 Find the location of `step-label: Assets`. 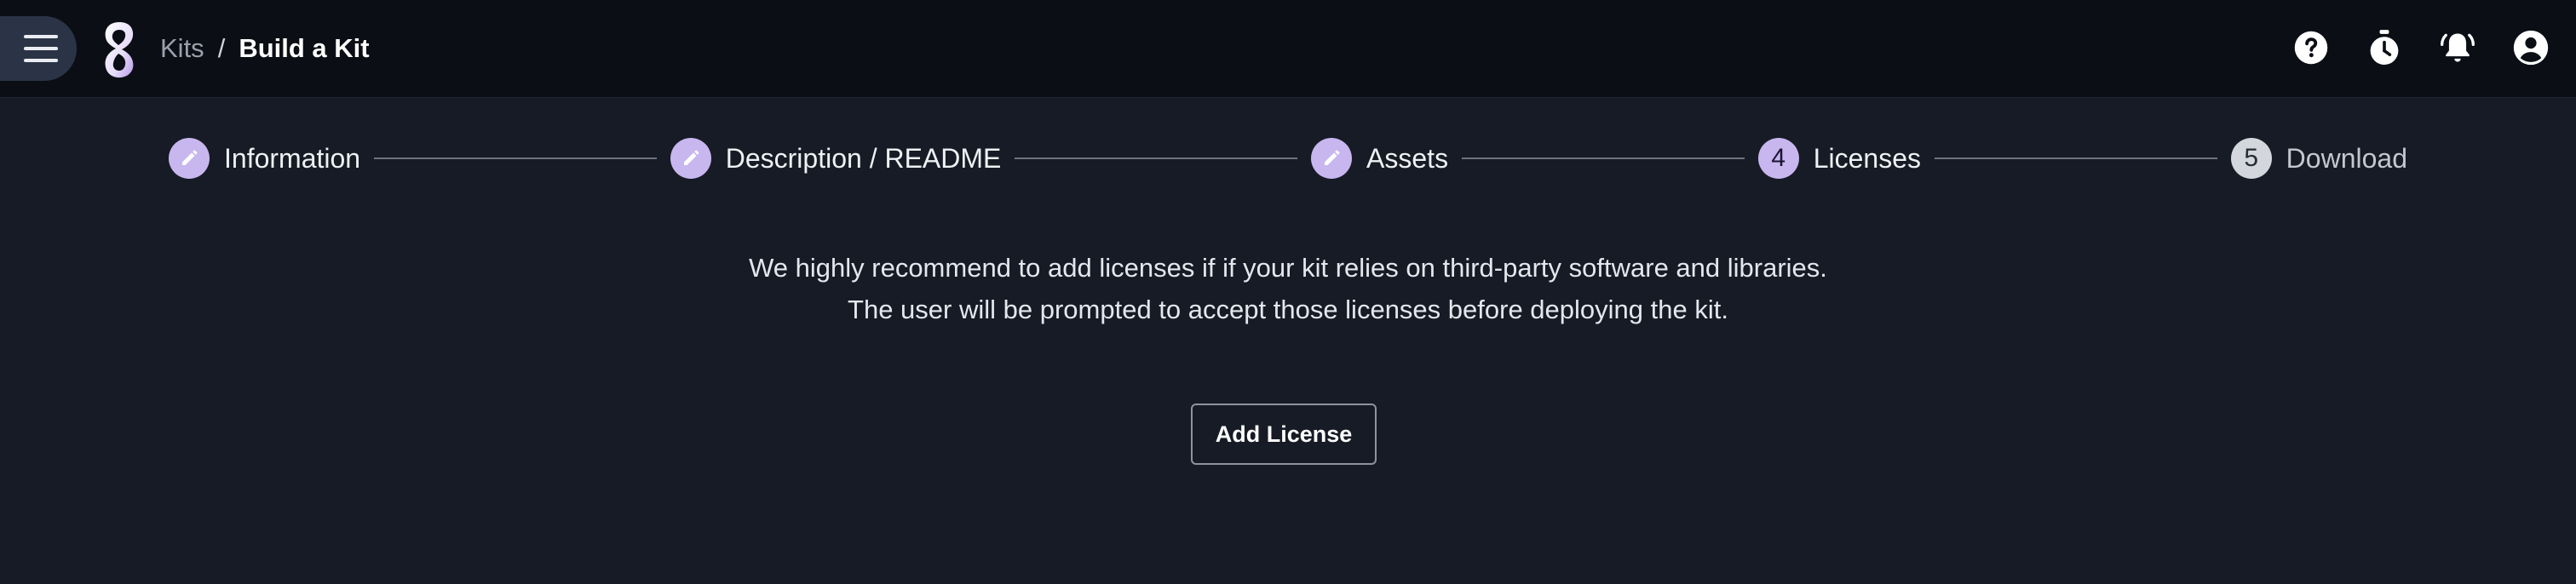

step-label: Assets is located at coordinates (1407, 158).